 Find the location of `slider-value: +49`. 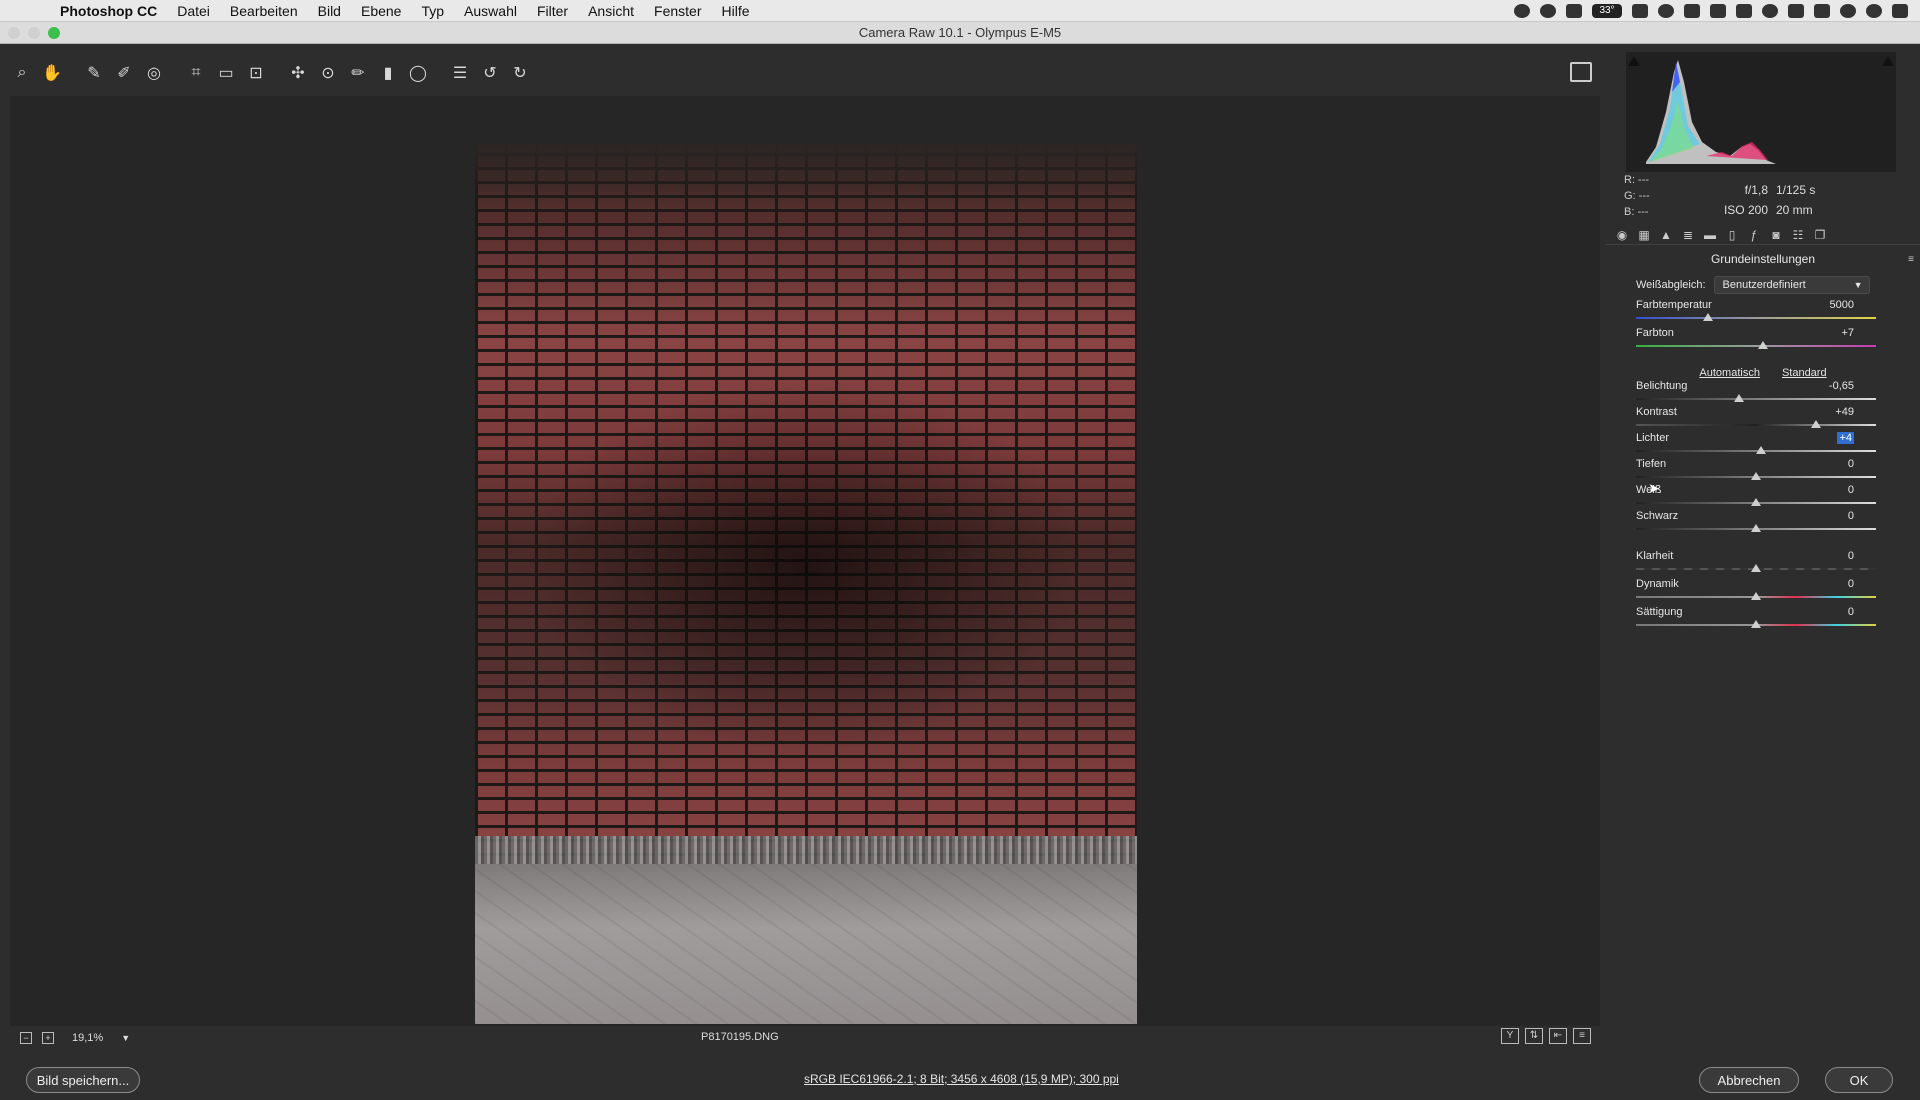

slider-value: +49 is located at coordinates (1844, 412).